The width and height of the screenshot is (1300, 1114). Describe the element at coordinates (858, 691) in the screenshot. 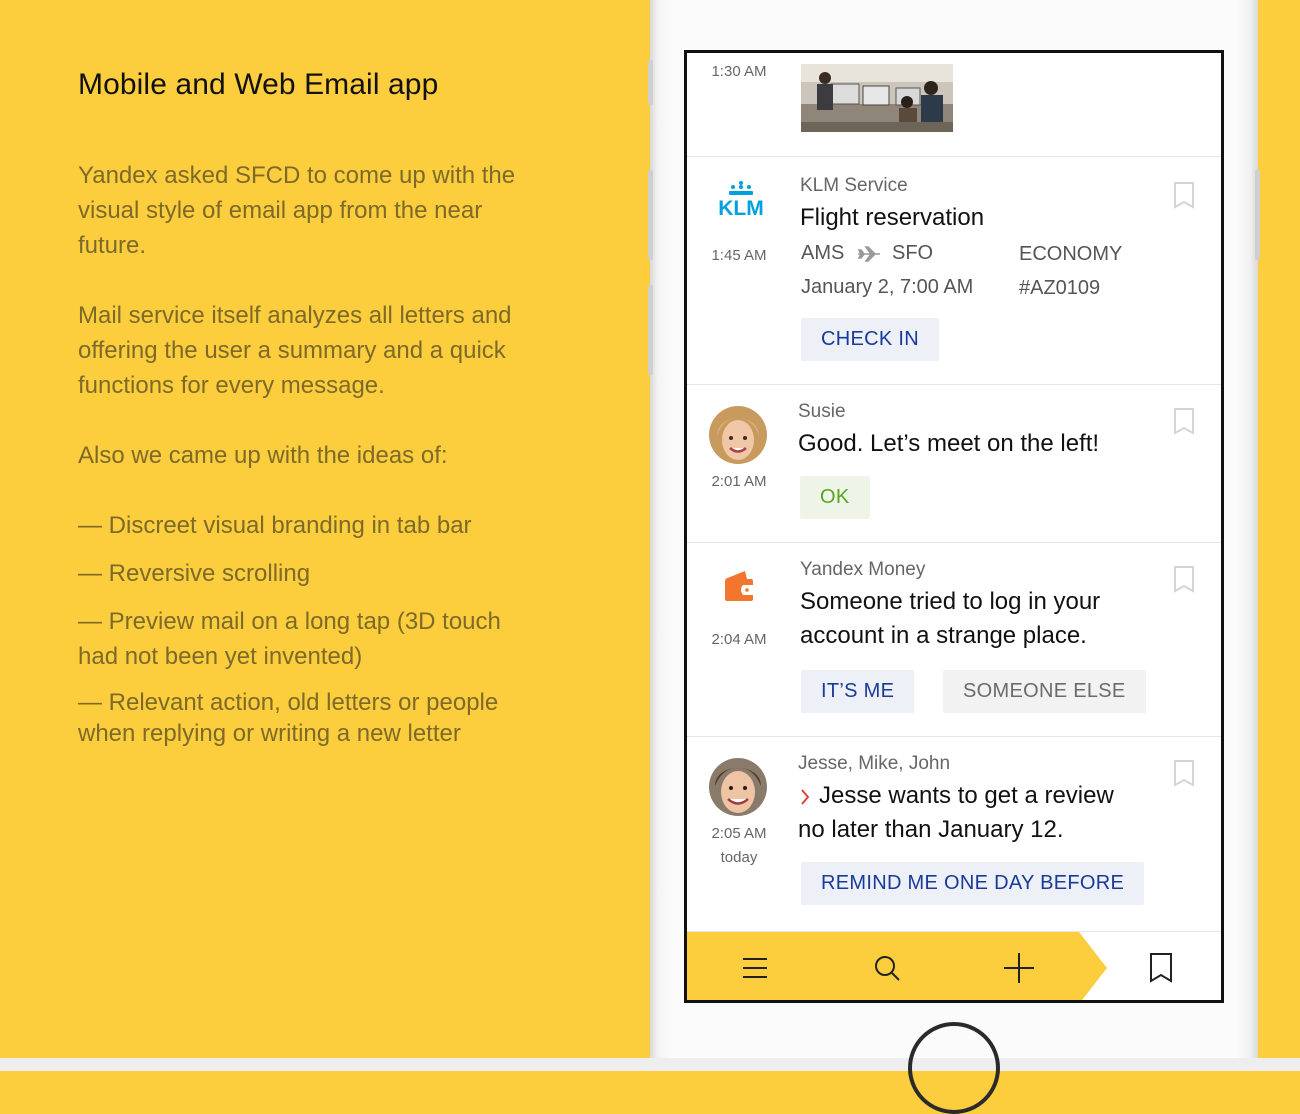

I see `its-me-button: IT’S ME` at that location.